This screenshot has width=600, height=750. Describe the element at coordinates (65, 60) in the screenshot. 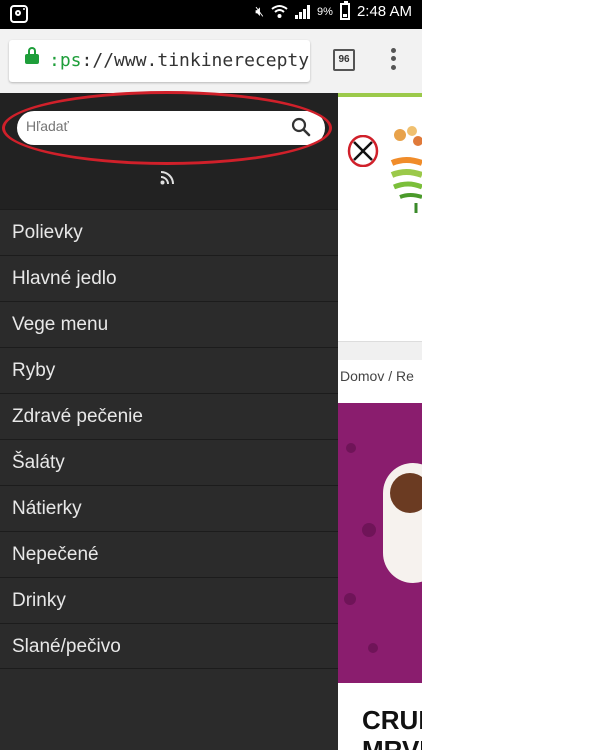

I see `url-scheme: :ps` at that location.